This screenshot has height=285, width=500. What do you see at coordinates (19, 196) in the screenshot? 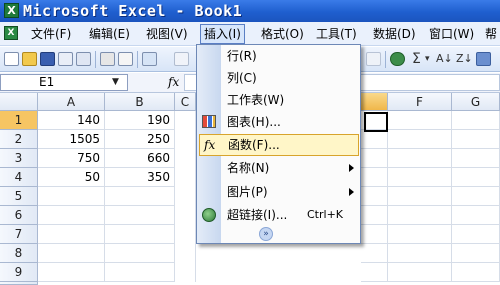
I see `row-header-5: 5` at bounding box center [19, 196].